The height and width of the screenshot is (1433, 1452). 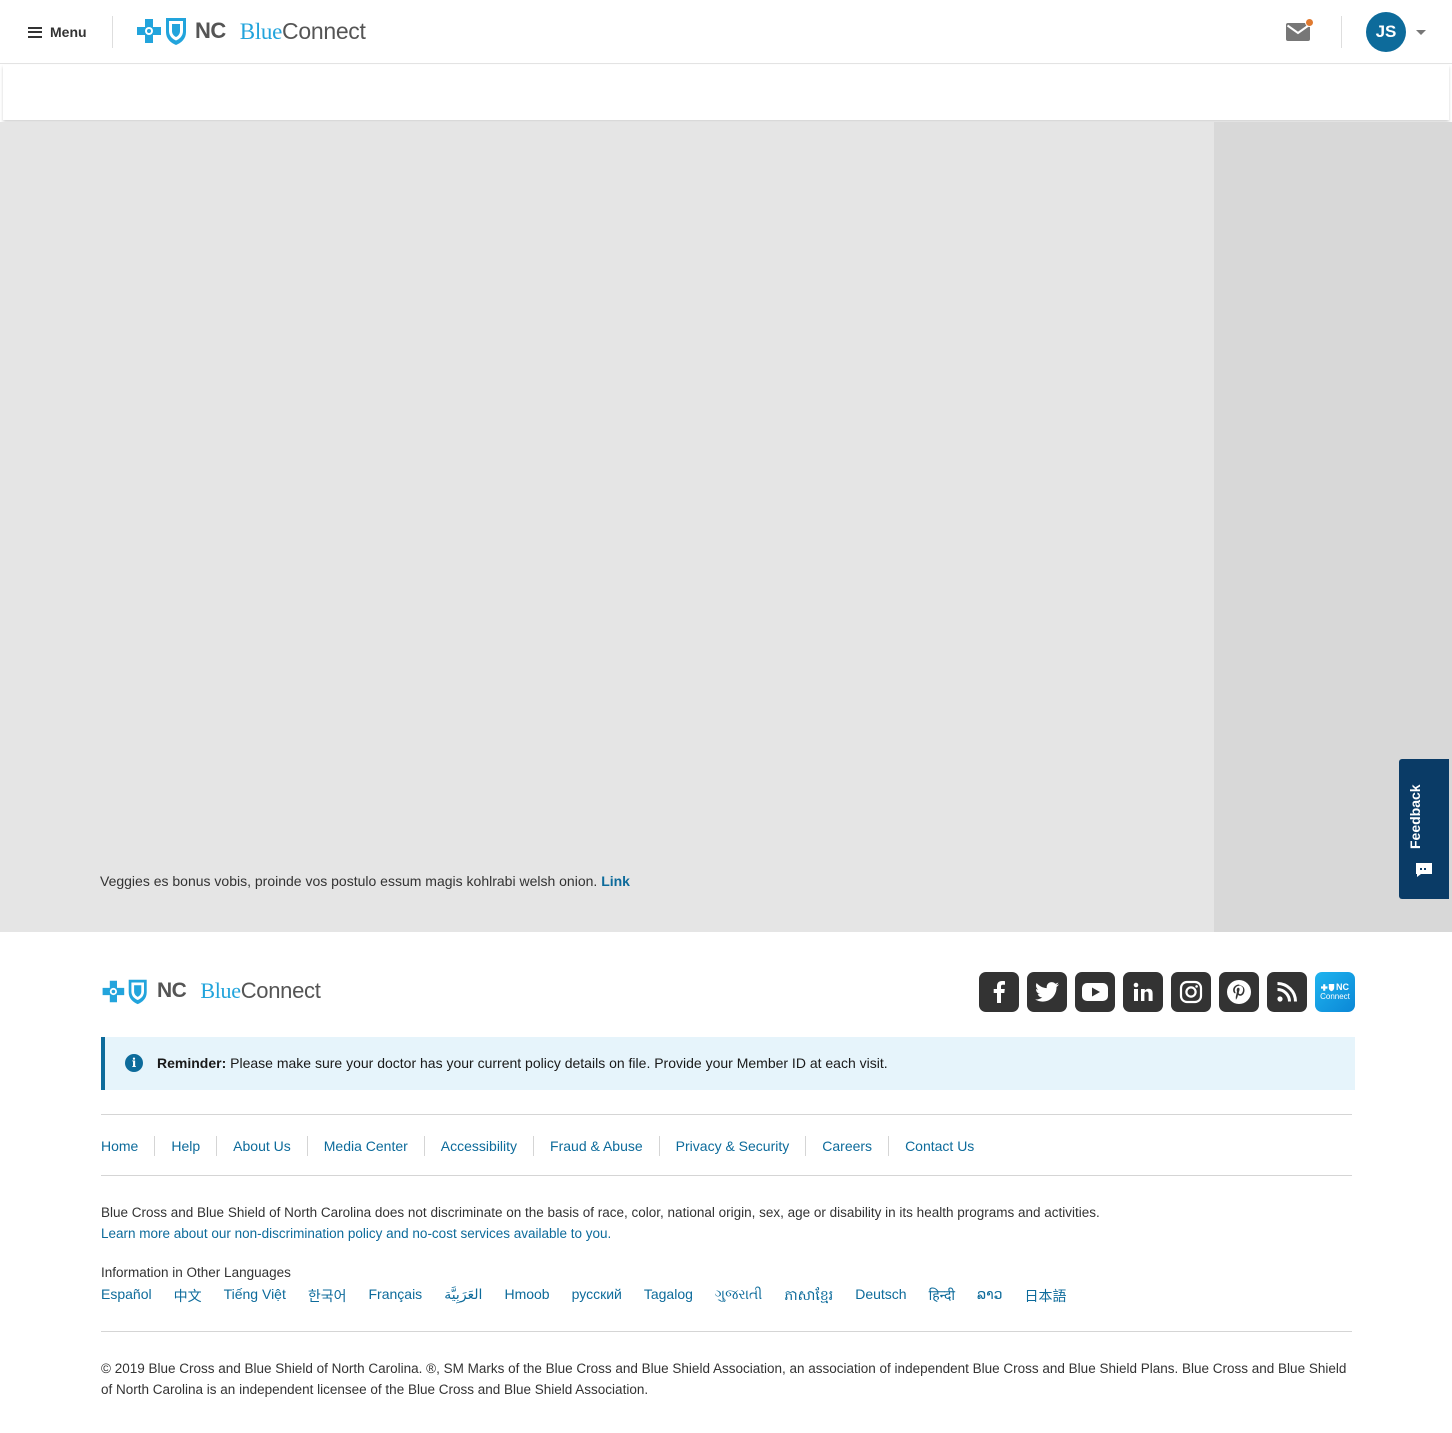 What do you see at coordinates (1424, 870) in the screenshot?
I see `chat-bubble-icon` at bounding box center [1424, 870].